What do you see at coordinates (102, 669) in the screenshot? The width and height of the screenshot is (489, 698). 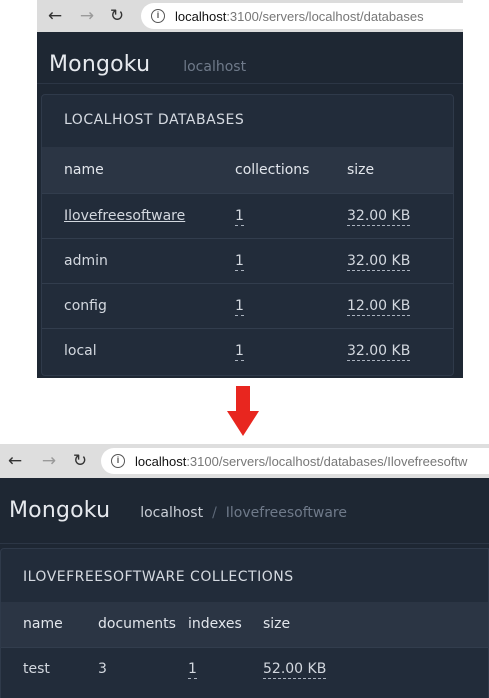 I see `documents-count: 3` at bounding box center [102, 669].